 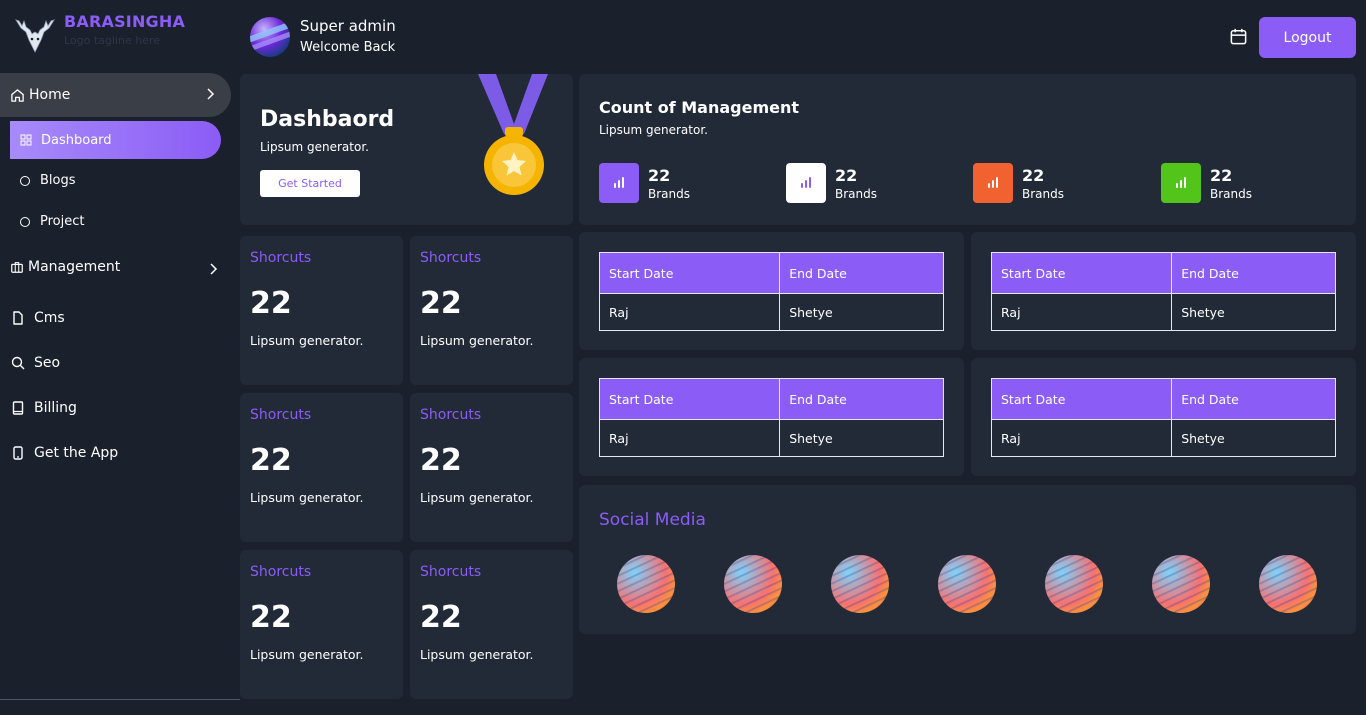 I want to click on social-media-card: Social Media, so click(x=967, y=559).